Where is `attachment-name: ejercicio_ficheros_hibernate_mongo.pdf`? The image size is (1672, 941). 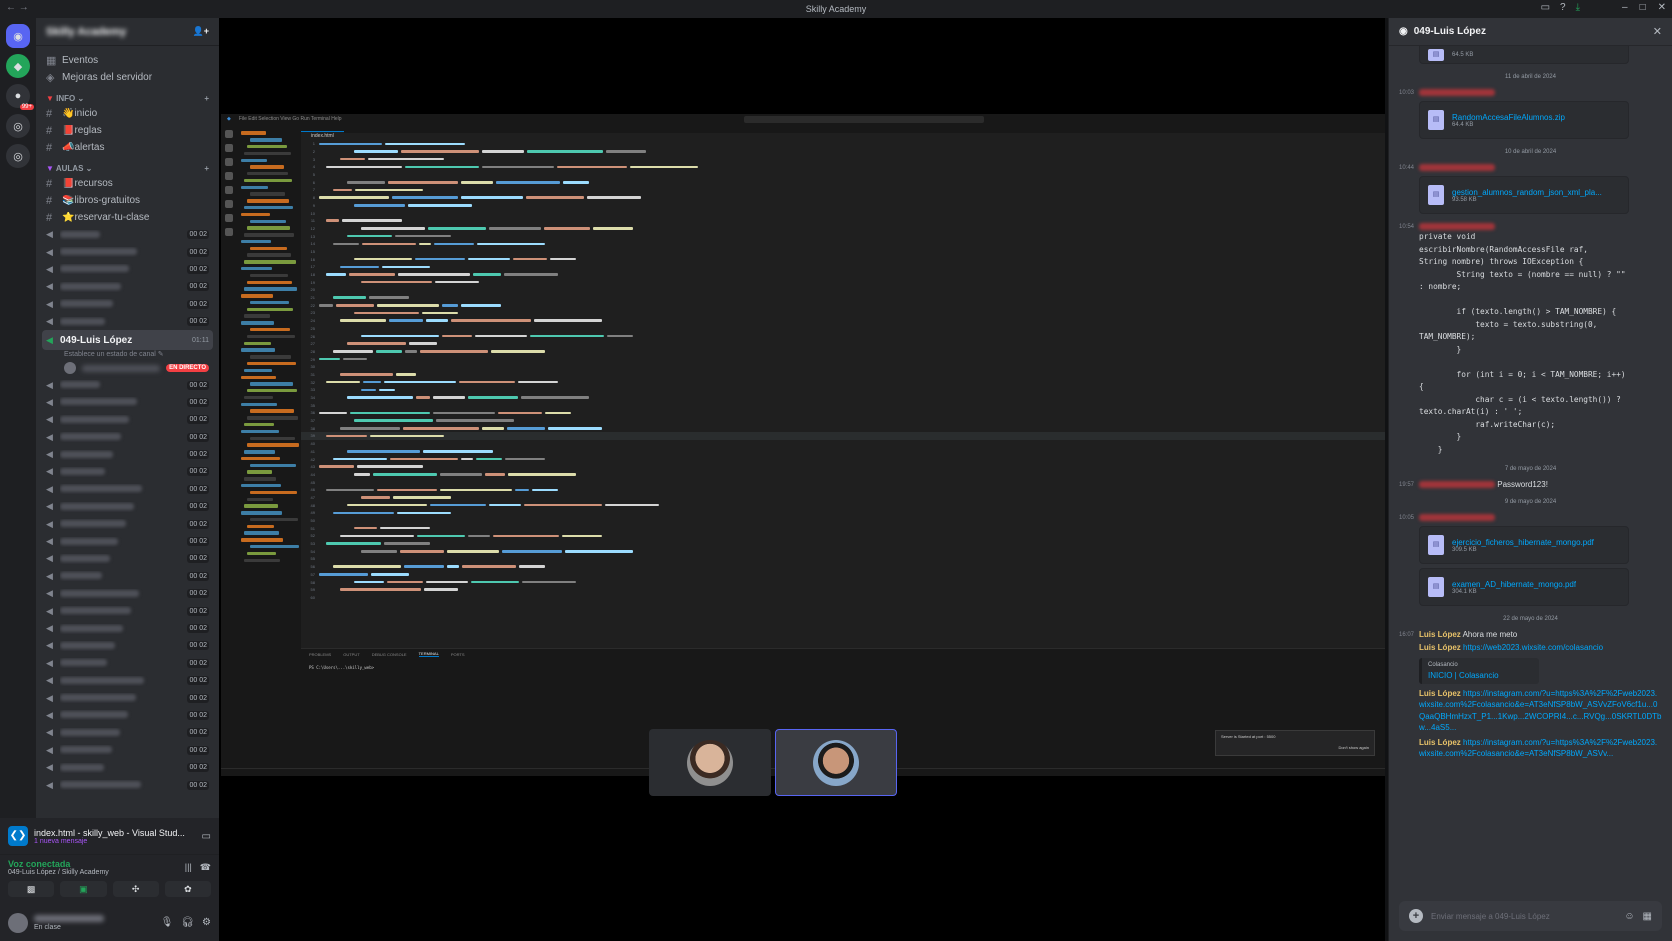
attachment-name: ejercicio_ficheros_hibernate_mongo.pdf is located at coordinates (1523, 542).